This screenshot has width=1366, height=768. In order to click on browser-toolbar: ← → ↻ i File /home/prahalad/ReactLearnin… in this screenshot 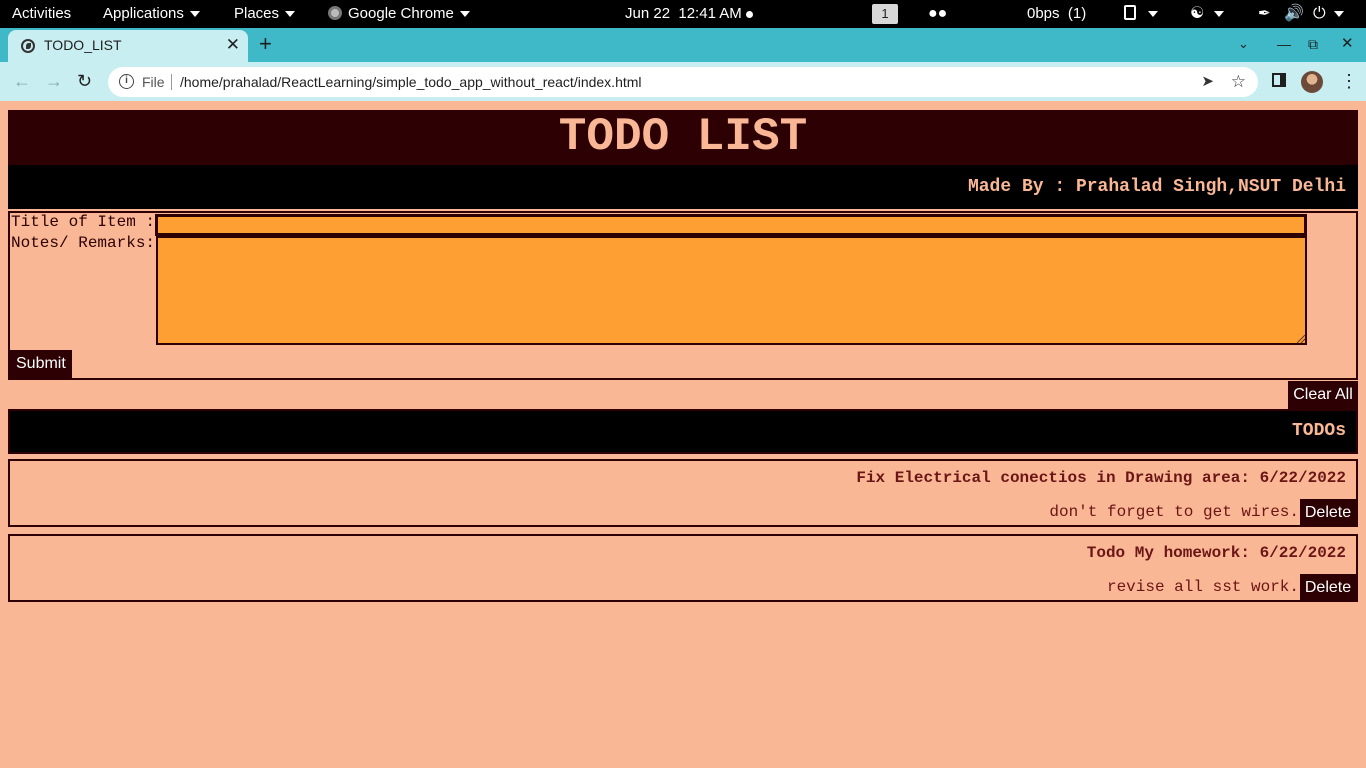, I will do `click(683, 81)`.